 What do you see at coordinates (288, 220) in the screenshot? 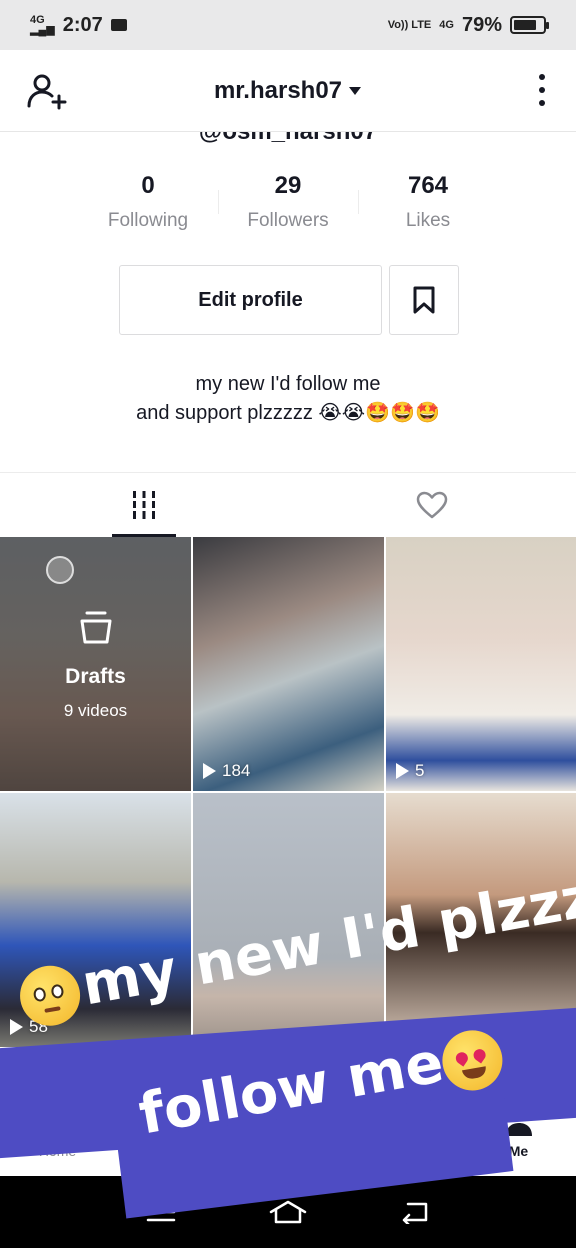
I see `followers-label: Followers` at bounding box center [288, 220].